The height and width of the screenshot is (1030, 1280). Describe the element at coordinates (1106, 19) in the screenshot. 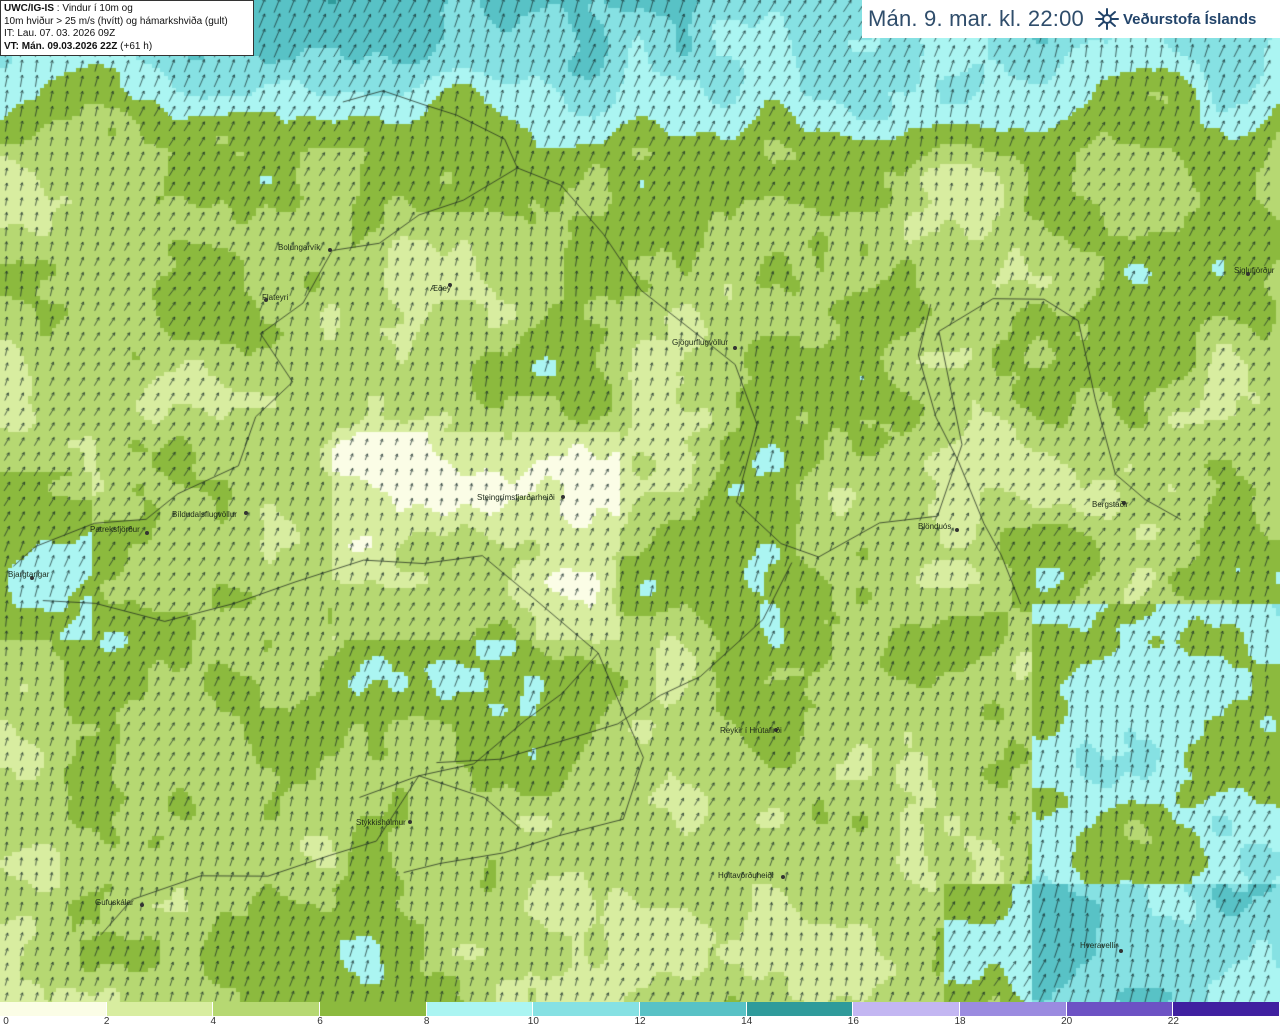

I see `vedurstofa-logo-icon` at that location.